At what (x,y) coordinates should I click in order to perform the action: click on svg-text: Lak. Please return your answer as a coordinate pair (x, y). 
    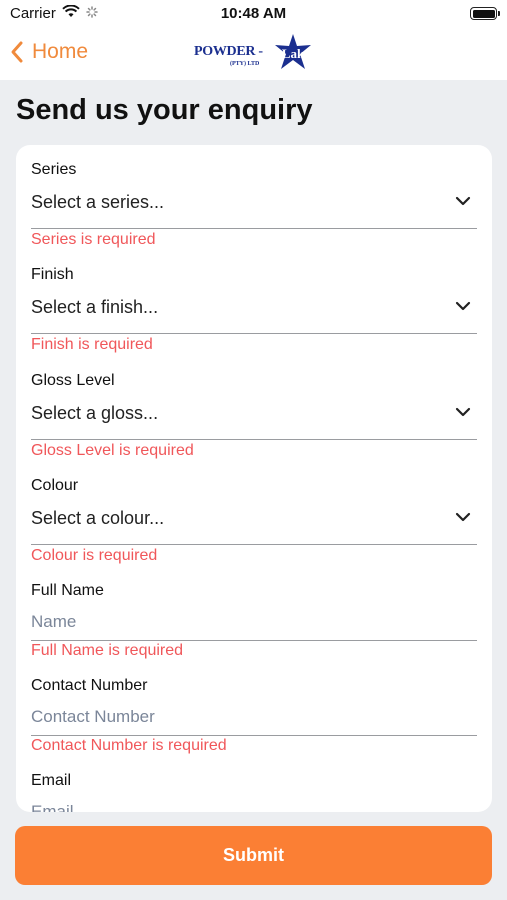
    Looking at the image, I should click on (293, 53).